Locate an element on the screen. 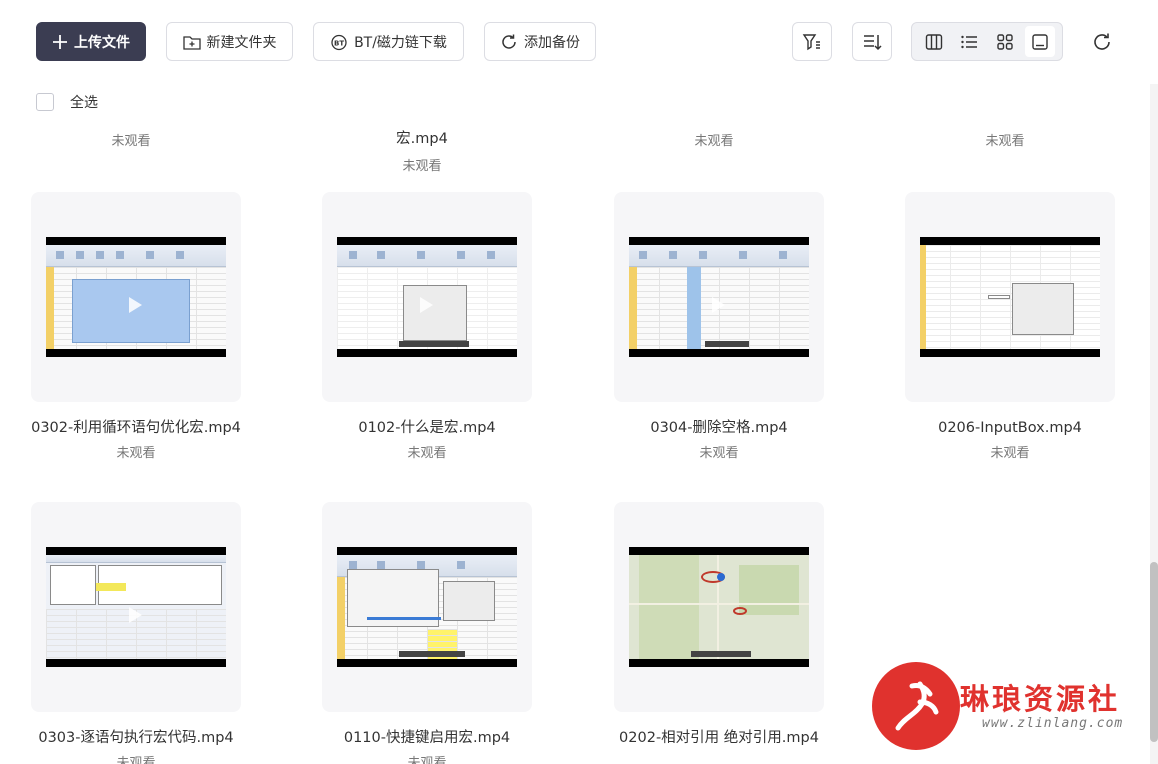  file-card: 0206-InputBox.mp4 未观看 is located at coordinates (1010, 329).